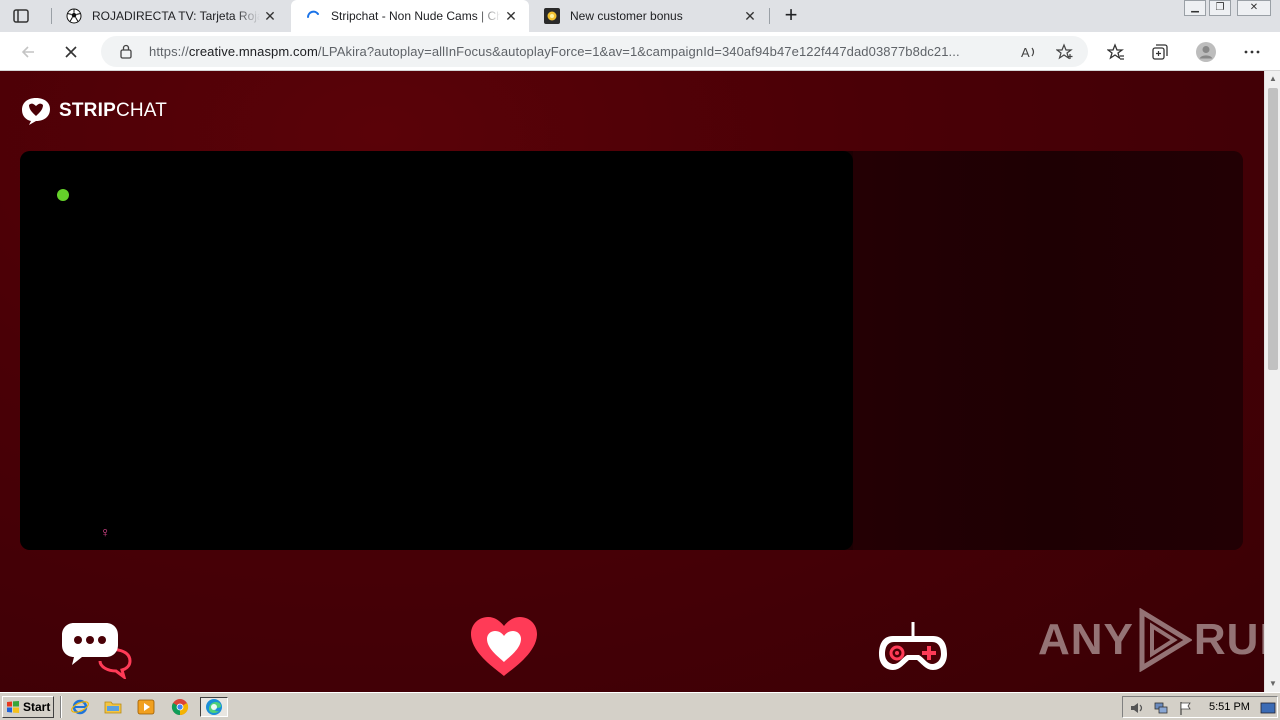 The height and width of the screenshot is (720, 1280). Describe the element at coordinates (1252, 52) in the screenshot. I see `more-menu-icon` at that location.